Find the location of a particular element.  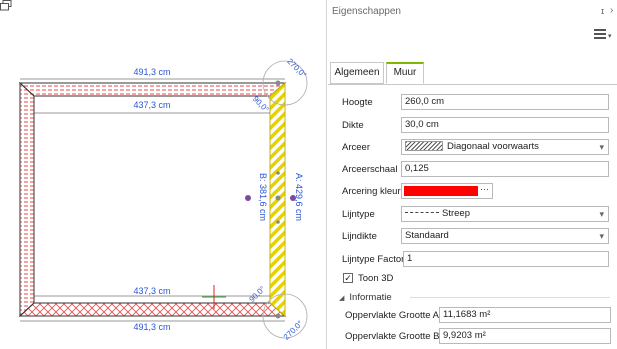

angle-top-right-outer: 270,0° is located at coordinates (296, 68).